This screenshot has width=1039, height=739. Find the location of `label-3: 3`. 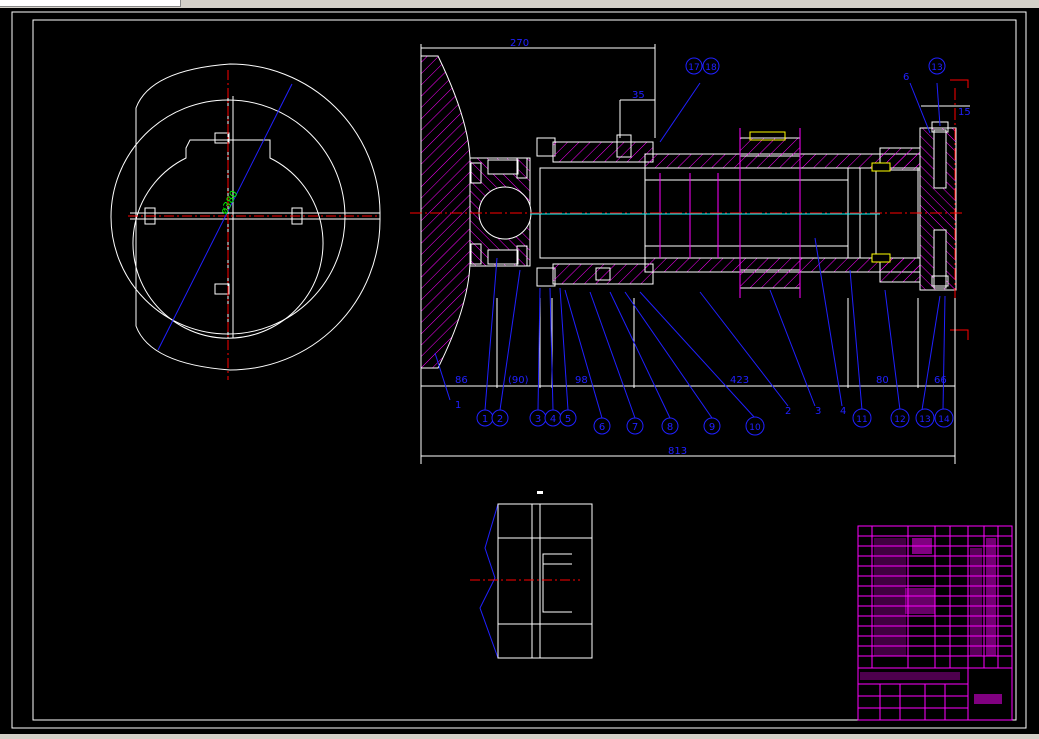

label-3: 3 is located at coordinates (818, 411).